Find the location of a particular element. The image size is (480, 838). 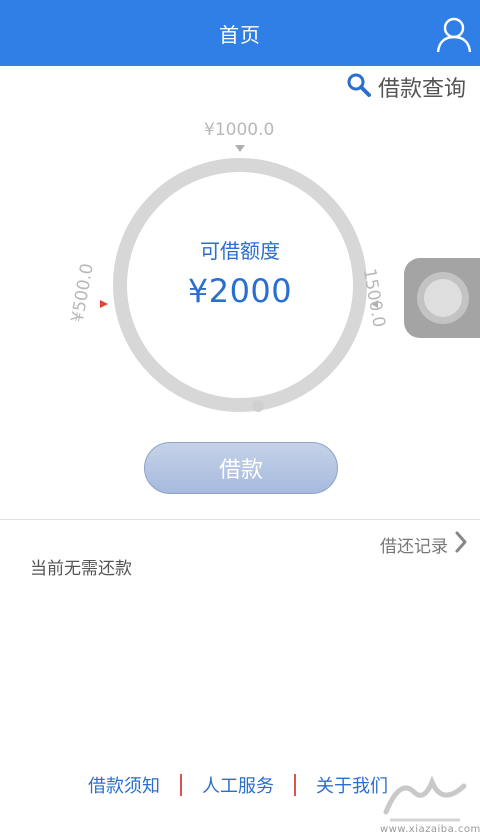

repayment-status: 当前无需还款 is located at coordinates (81, 569).